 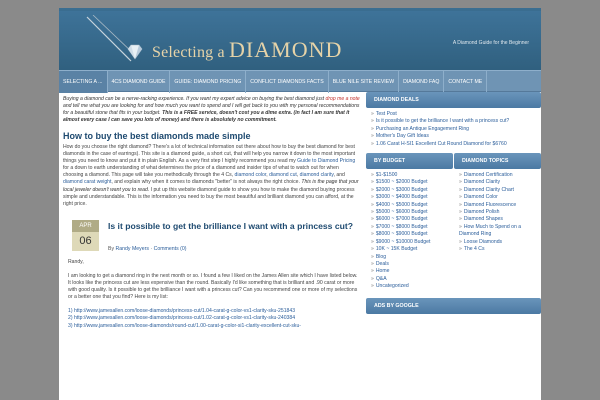 What do you see at coordinates (402, 136) in the screenshot?
I see `deals-link: Mother's Day Gift Ideas` at bounding box center [402, 136].